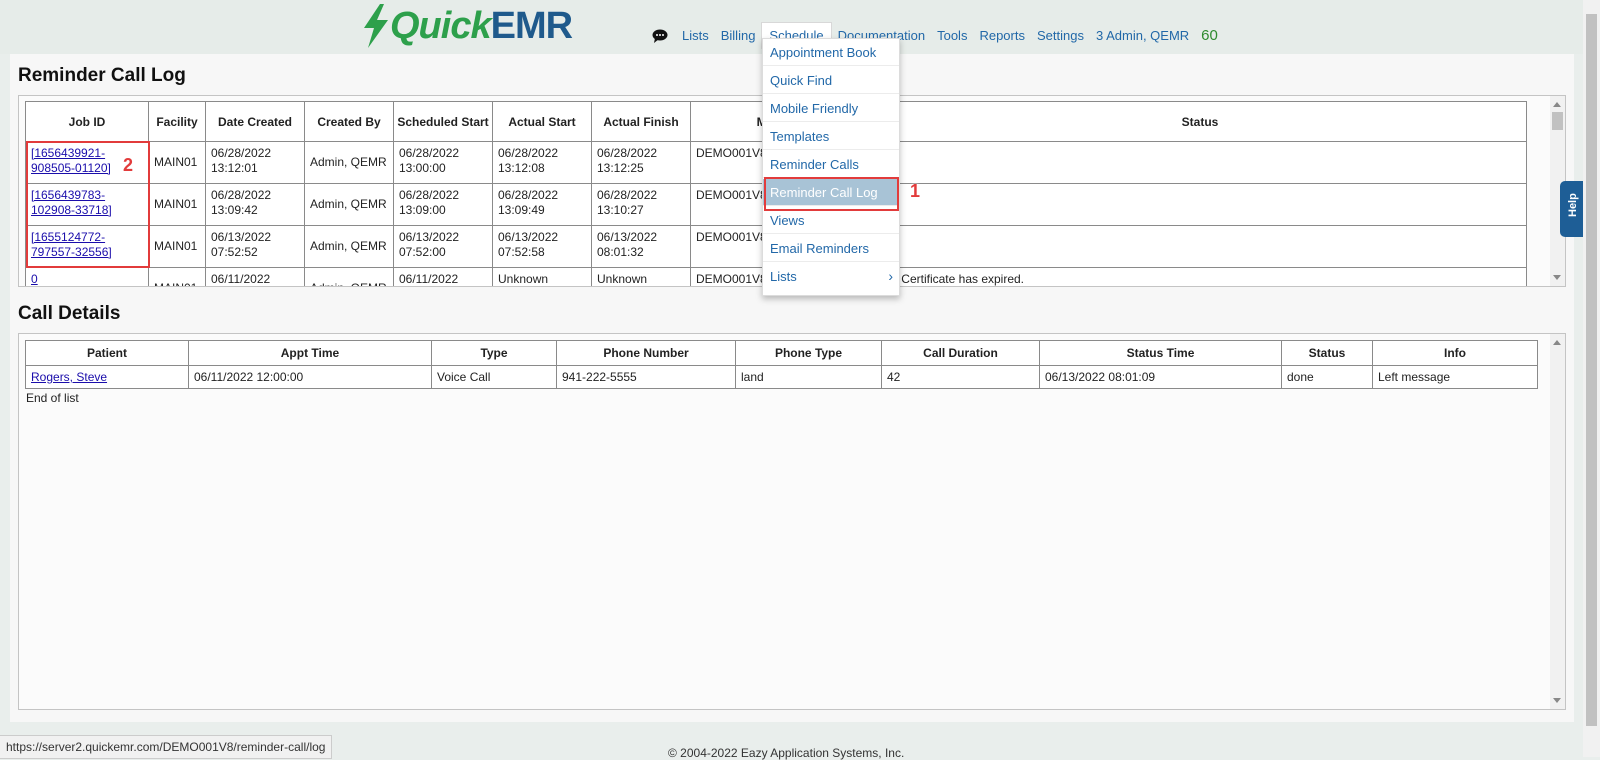  Describe the element at coordinates (52, 398) in the screenshot. I see `end-of-list-text: End of list` at that location.